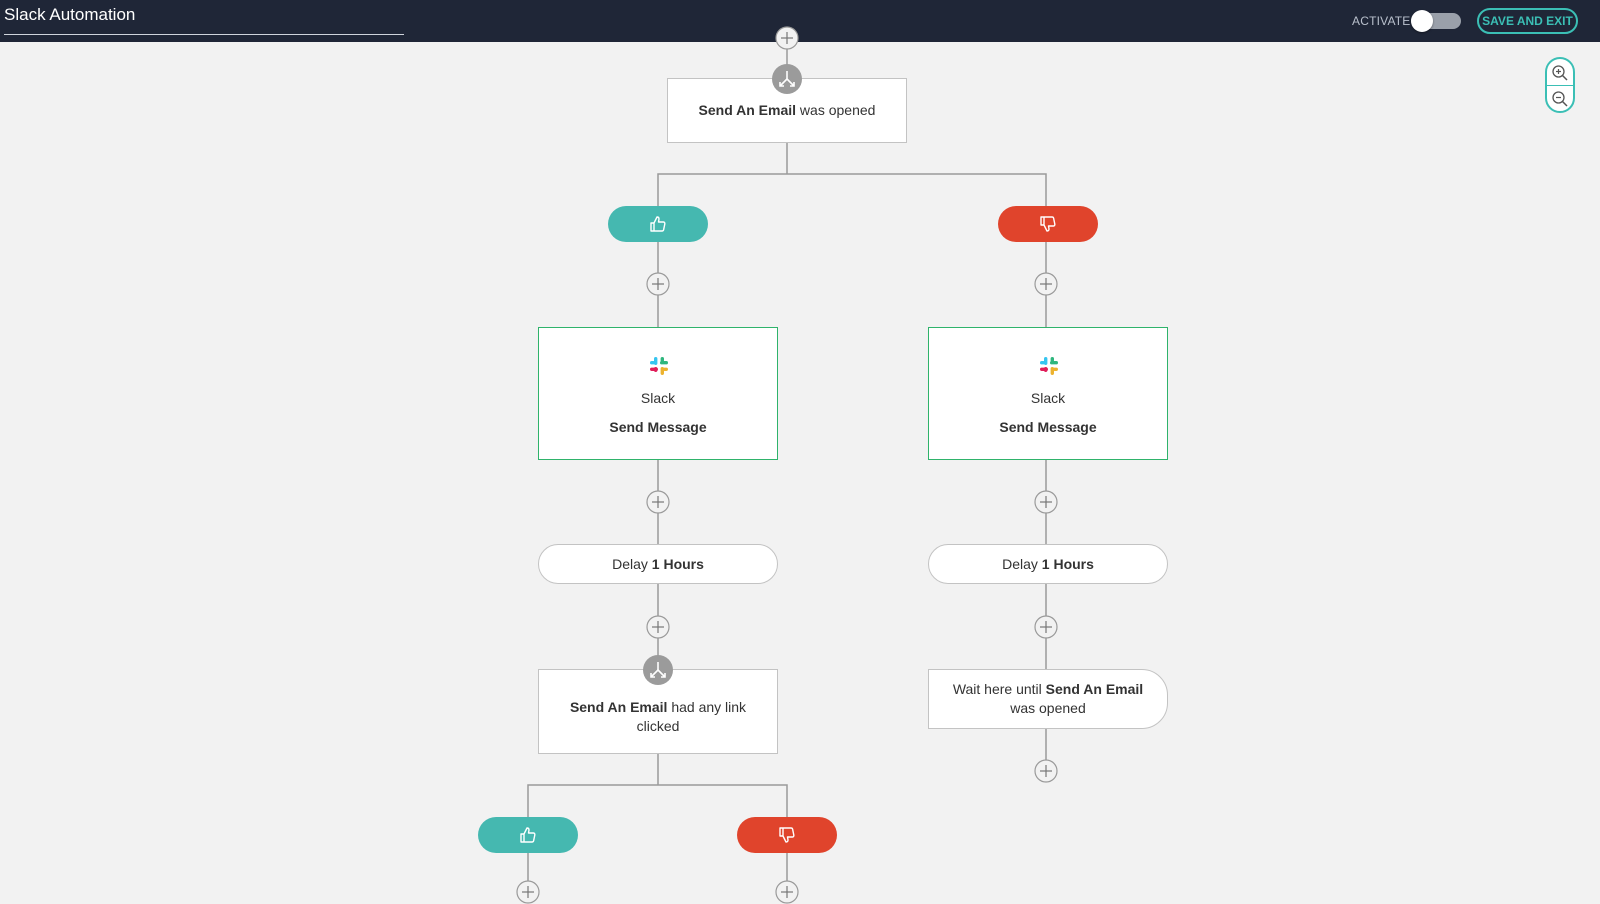  I want to click on slack-action-card-left: Slack Send Message, so click(658, 393).